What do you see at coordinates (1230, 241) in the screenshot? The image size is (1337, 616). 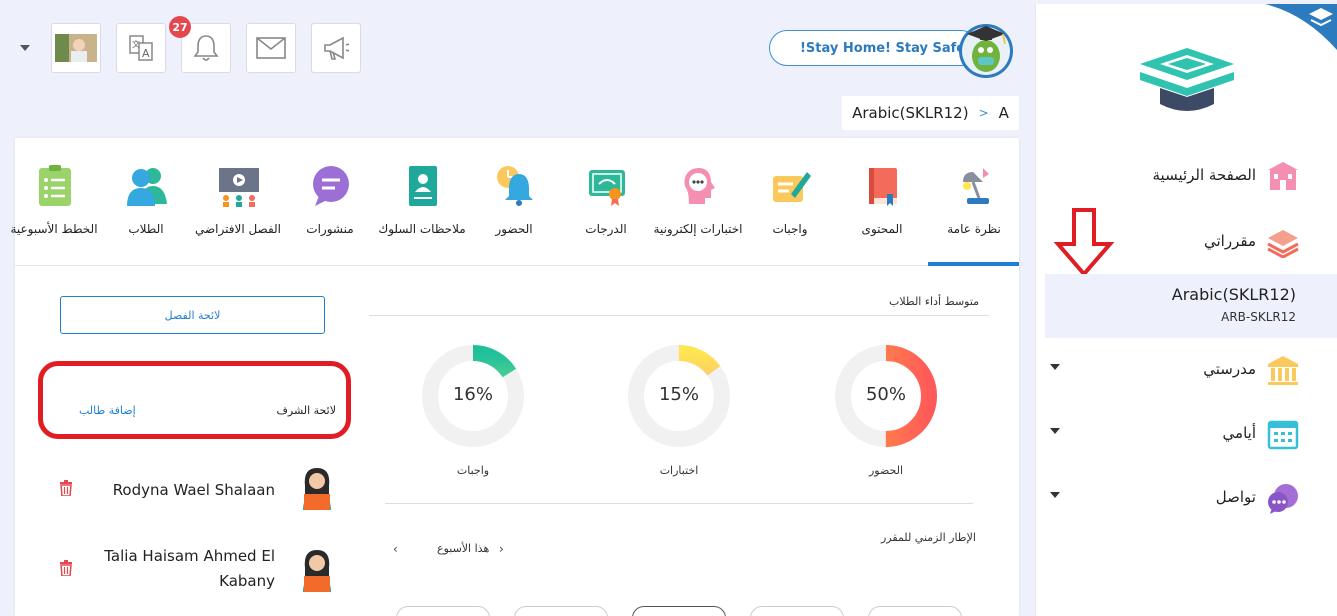 I see `sidebar-item-label: مقرراتي` at bounding box center [1230, 241].